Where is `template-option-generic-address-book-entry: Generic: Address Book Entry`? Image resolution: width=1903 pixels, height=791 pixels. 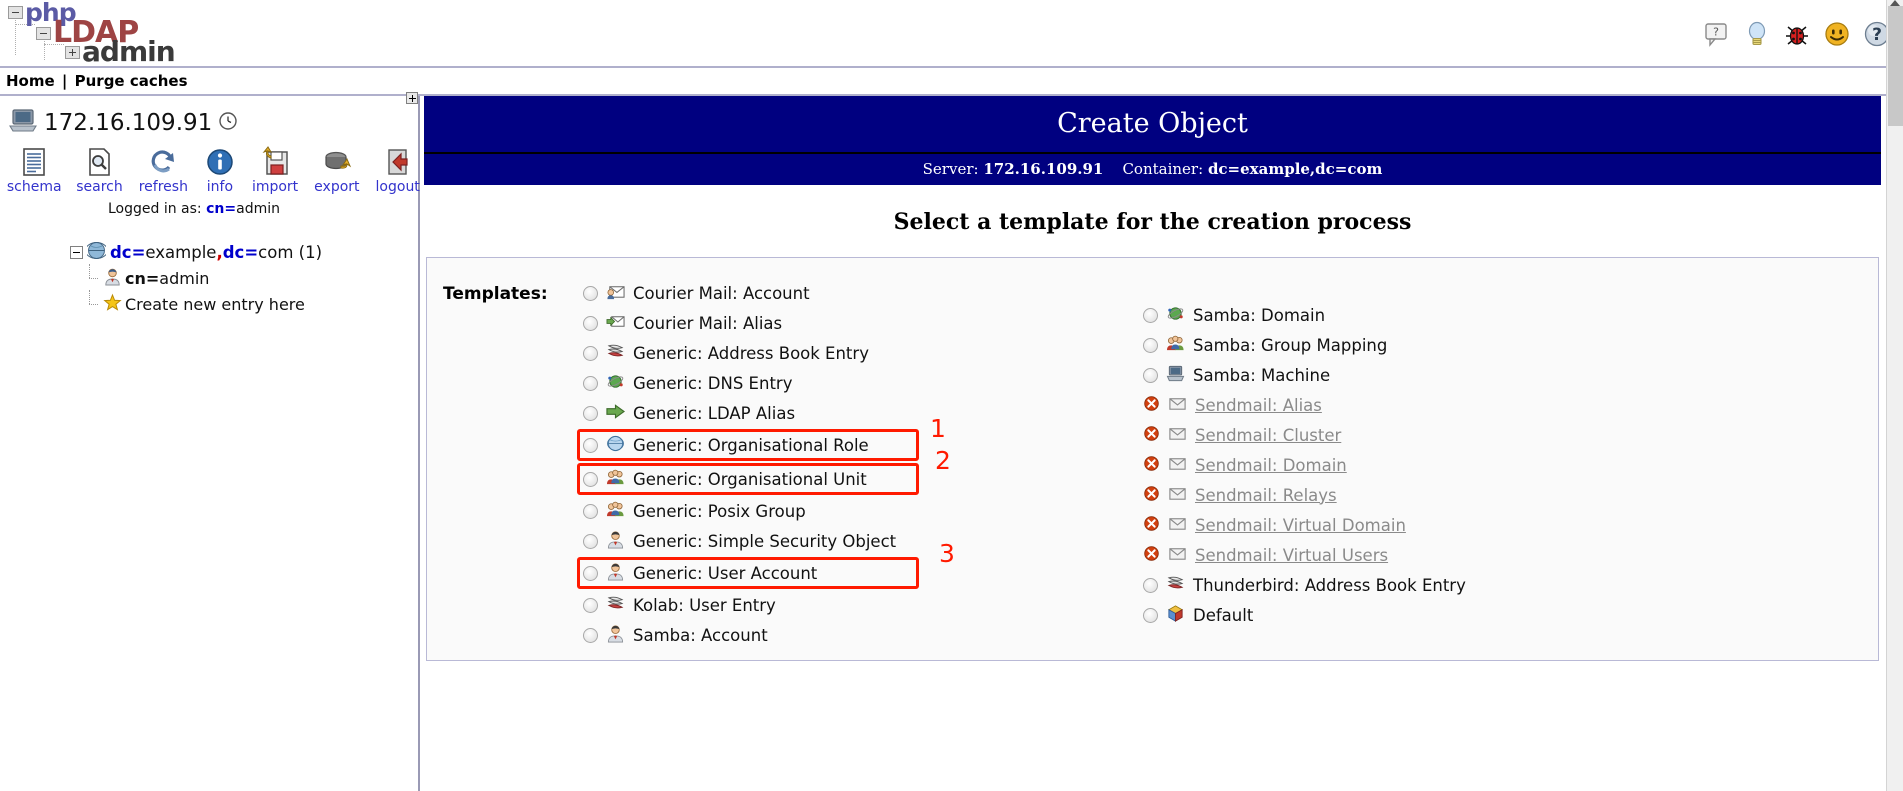
template-option-generic-address-book-entry: Generic: Address Book Entry is located at coordinates (812, 353).